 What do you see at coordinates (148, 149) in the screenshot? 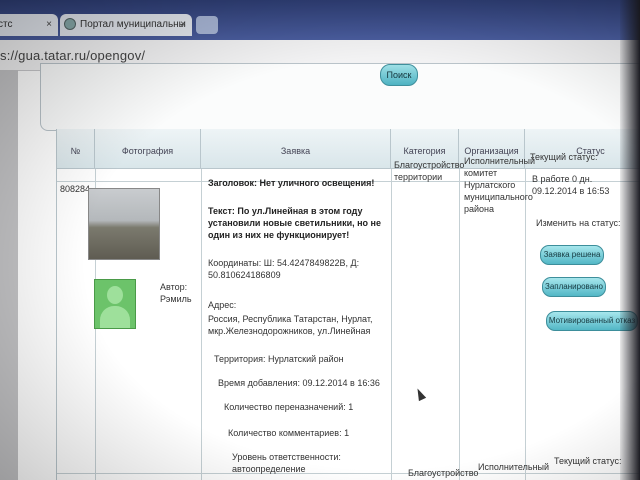
I see `header-photo: Фотография` at bounding box center [148, 149].